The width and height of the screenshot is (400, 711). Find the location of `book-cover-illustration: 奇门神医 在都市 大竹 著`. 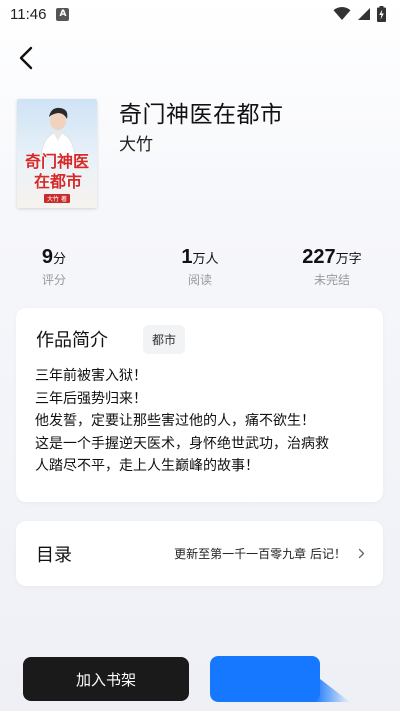

book-cover-illustration: 奇门神医 在都市 大竹 著 is located at coordinates (57, 153).